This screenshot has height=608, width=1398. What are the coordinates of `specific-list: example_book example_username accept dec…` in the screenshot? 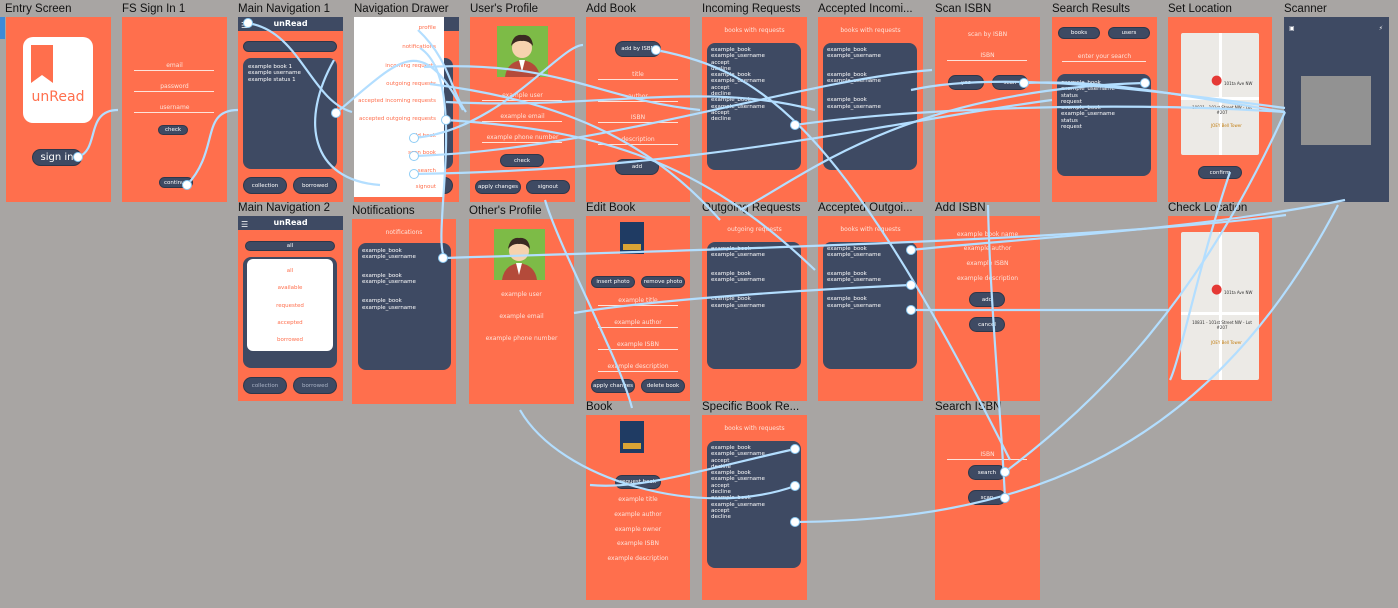 It's located at (738, 483).